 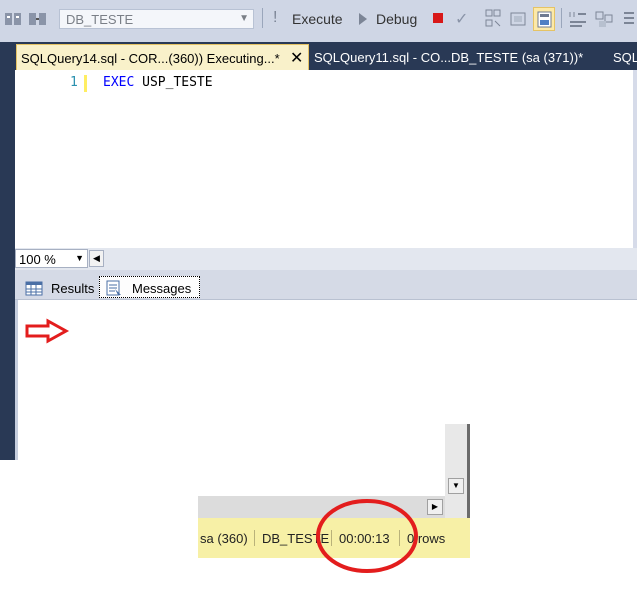 I want to click on connect-icon, so click(x=13, y=20).